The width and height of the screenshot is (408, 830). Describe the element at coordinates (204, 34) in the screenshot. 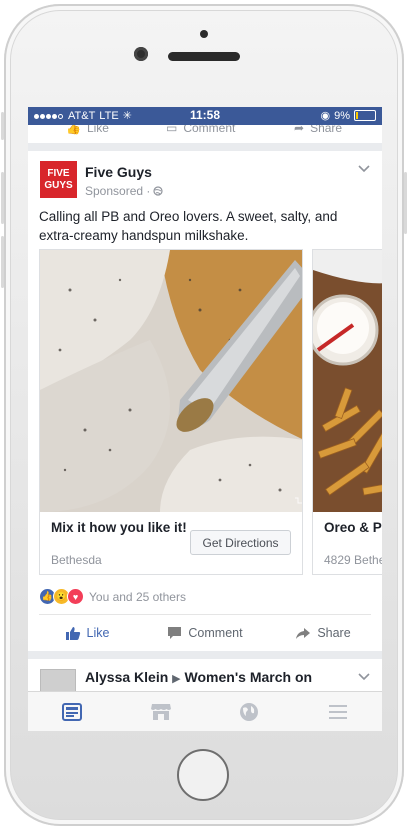

I see `proximity-sensor` at that location.